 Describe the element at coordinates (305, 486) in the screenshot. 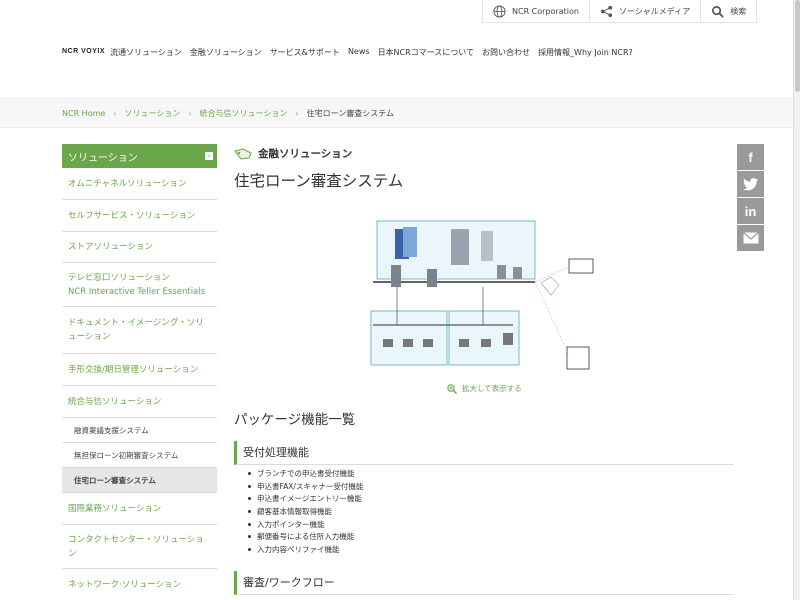

I see `list-item: 申込書FAX/スキャナー受付機能` at that location.